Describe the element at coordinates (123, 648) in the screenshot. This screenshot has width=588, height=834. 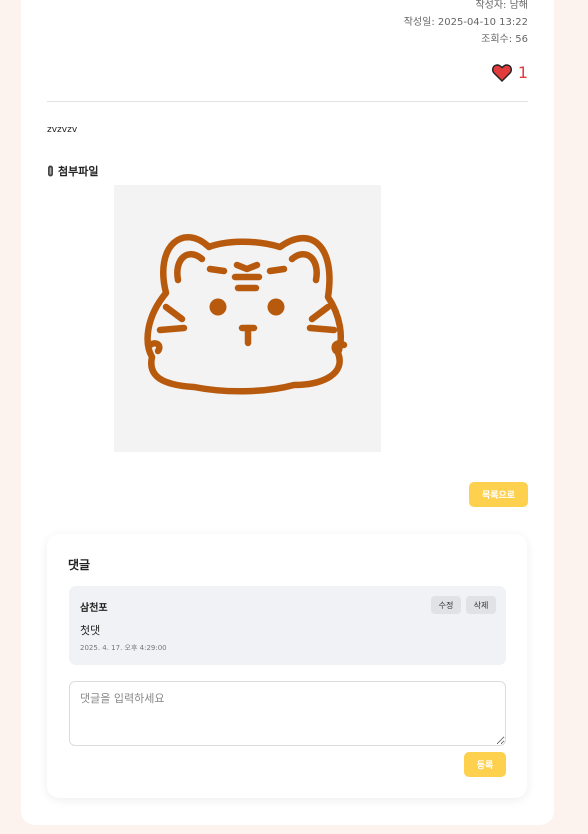
I see `comment-date: 2025. 4. 17. 오후 4:29:00` at that location.